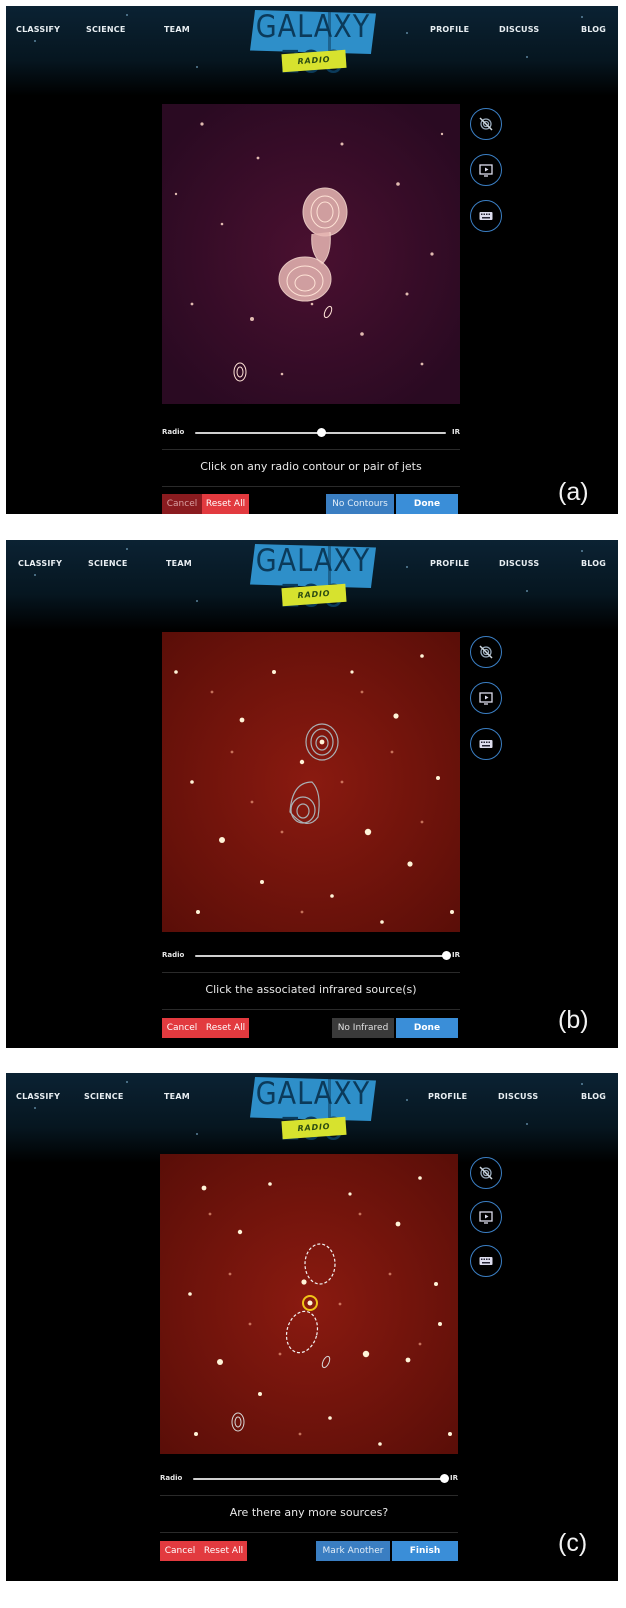  I want to click on task-prompt: Are there any more sources?, so click(309, 1512).